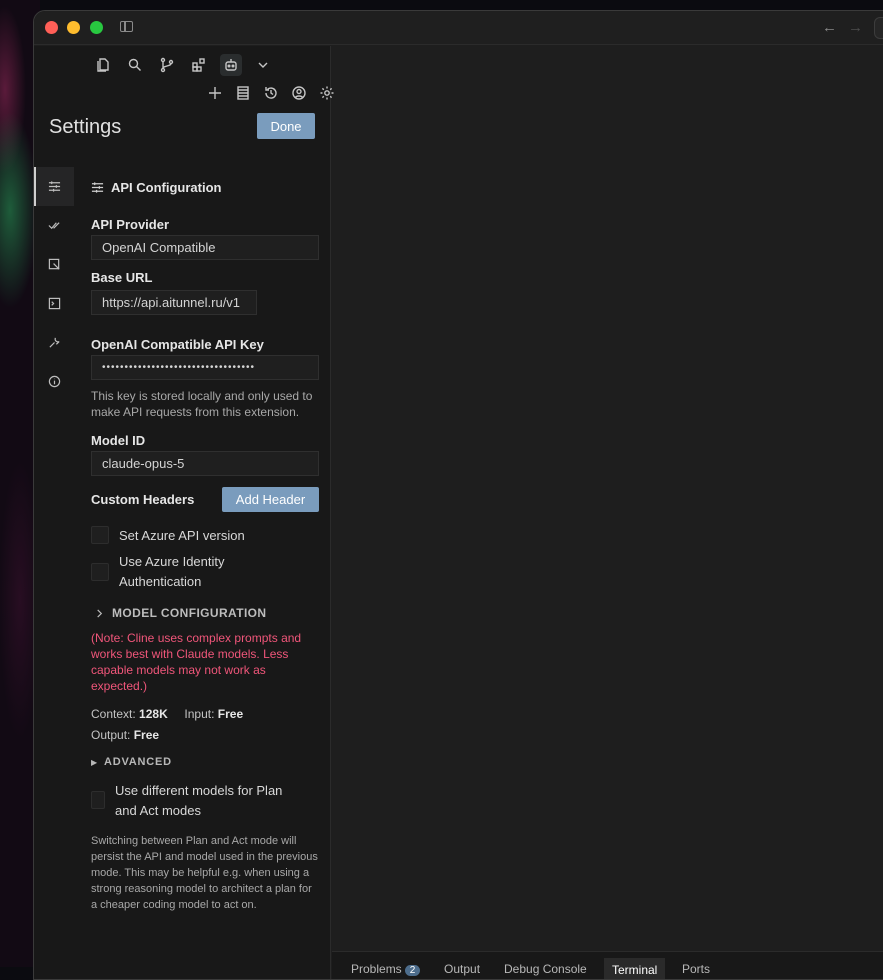  I want to click on model-configuration-label: MODEL CONFIGURATION, so click(189, 613).